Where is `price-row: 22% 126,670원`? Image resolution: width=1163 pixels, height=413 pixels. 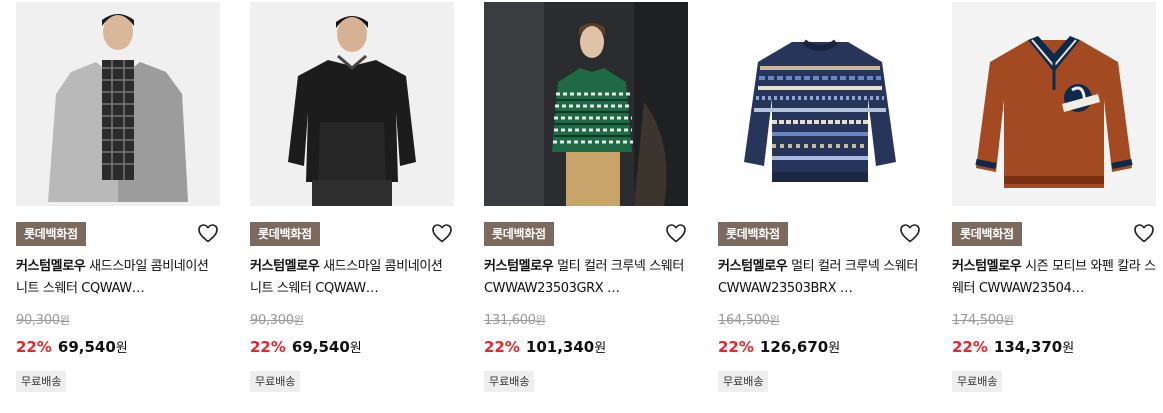 price-row: 22% 126,670원 is located at coordinates (779, 346).